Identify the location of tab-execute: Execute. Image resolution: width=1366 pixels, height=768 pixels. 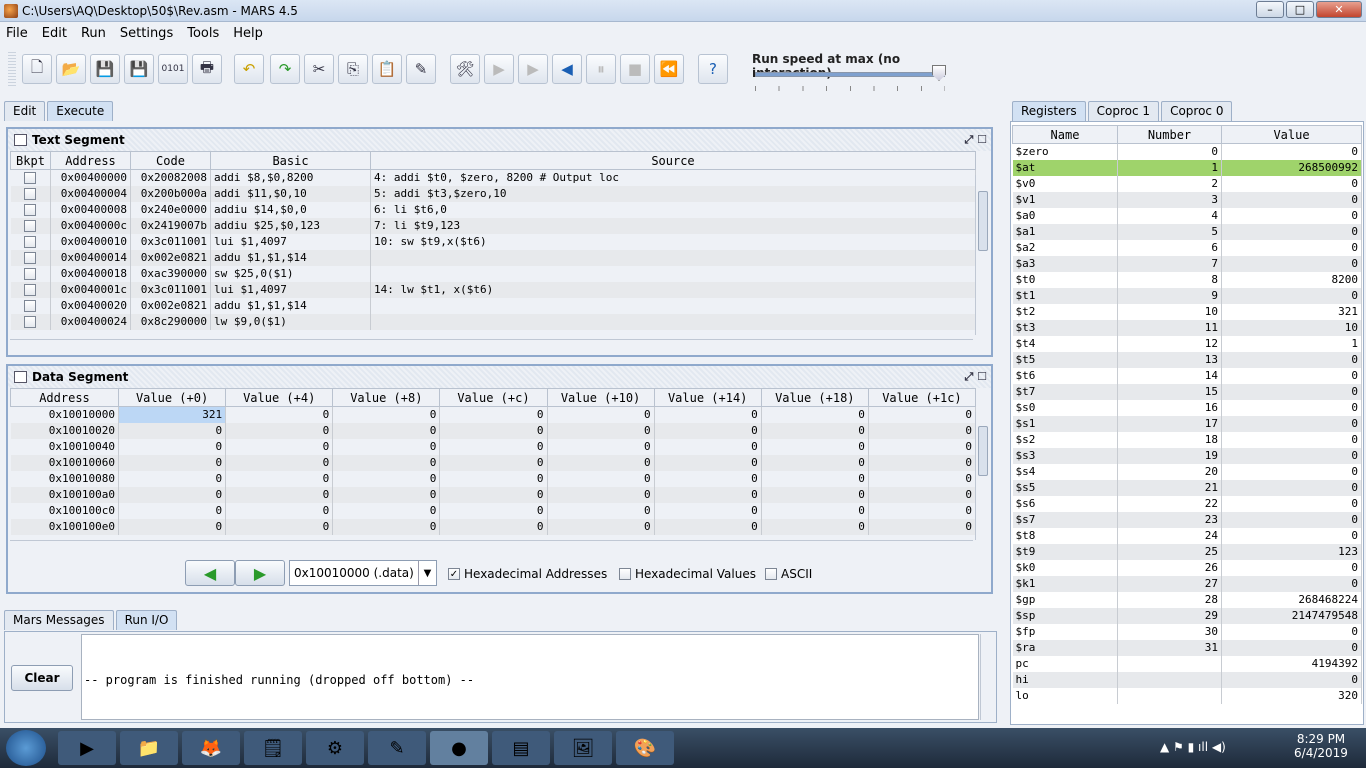
(80, 111).